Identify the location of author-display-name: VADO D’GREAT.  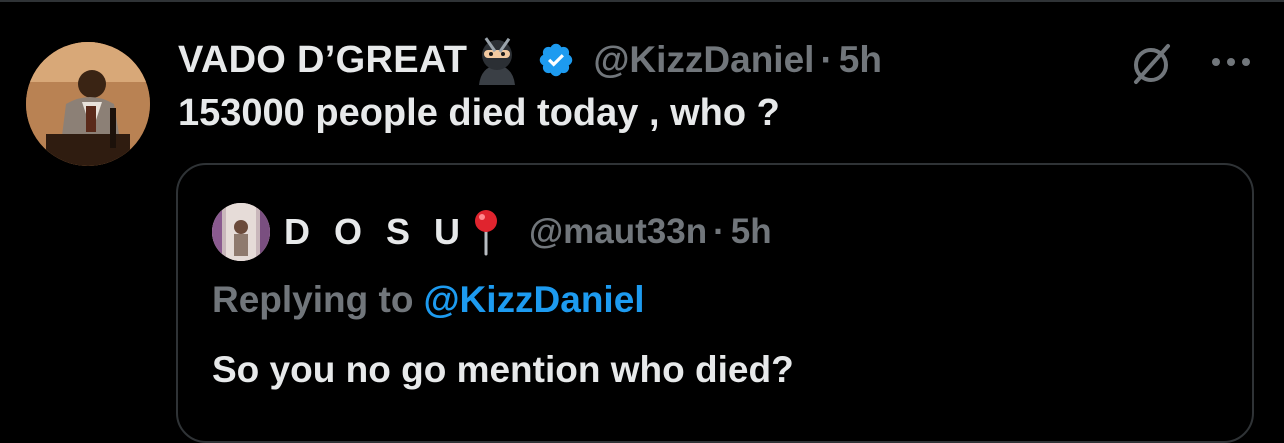
(322, 60).